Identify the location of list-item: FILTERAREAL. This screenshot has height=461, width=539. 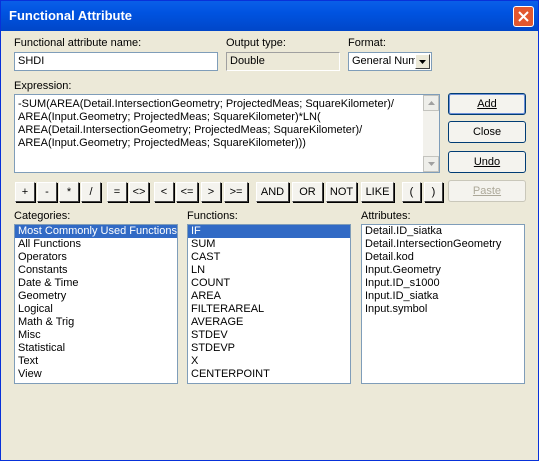
(269, 309).